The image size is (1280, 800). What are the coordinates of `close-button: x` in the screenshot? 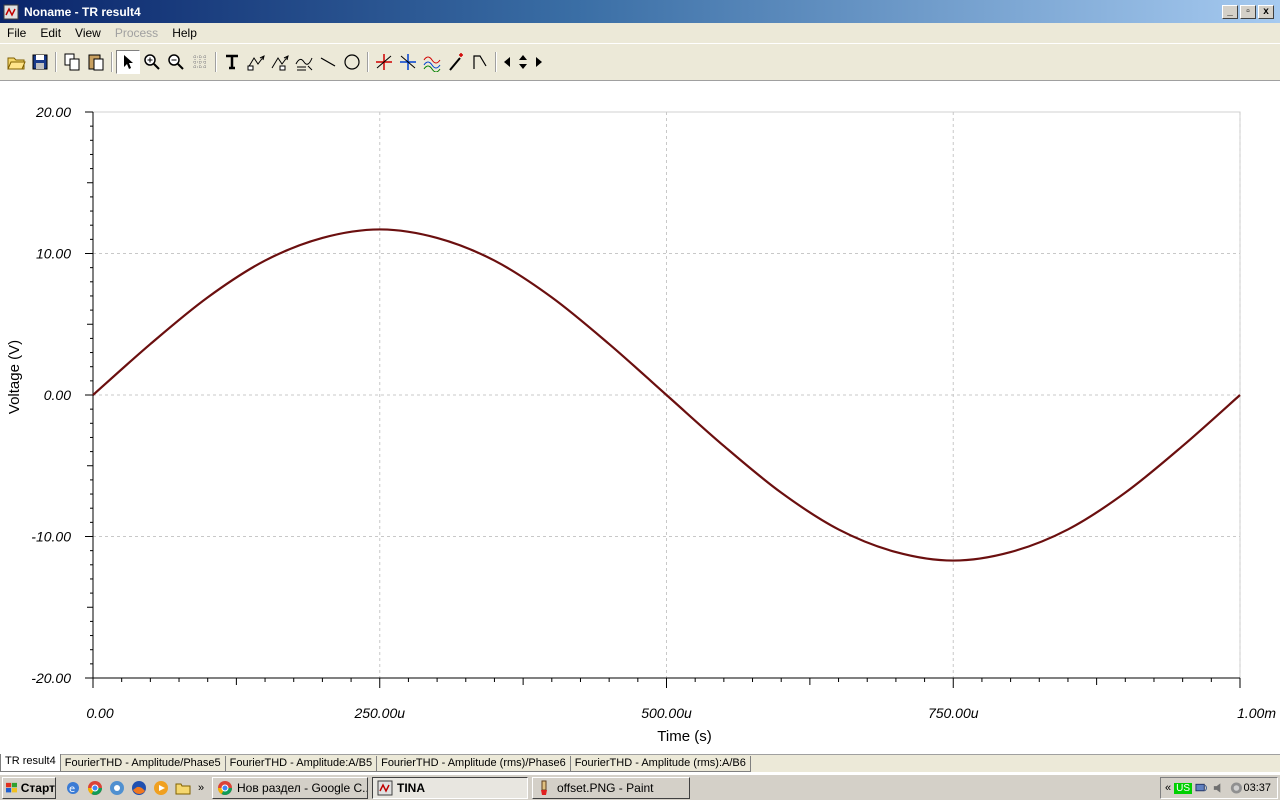 It's located at (1266, 11).